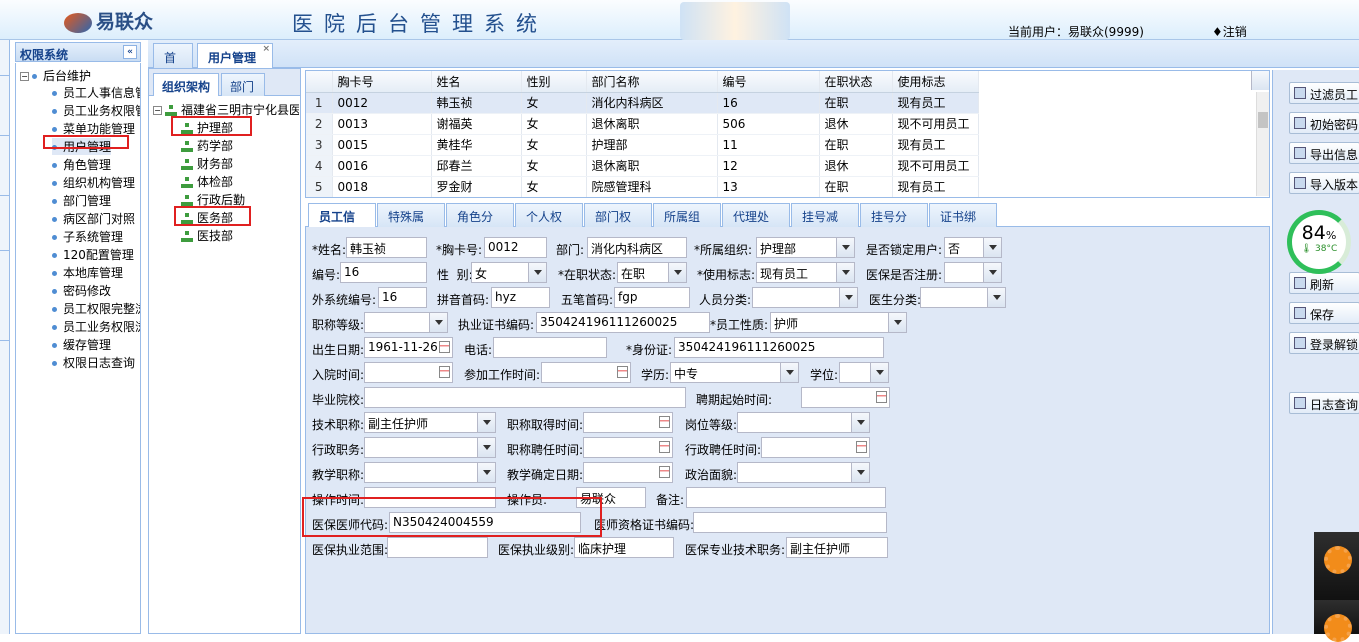 This screenshot has height=642, width=1359. Describe the element at coordinates (837, 547) in the screenshot. I see `title-field: 副主任护师` at that location.